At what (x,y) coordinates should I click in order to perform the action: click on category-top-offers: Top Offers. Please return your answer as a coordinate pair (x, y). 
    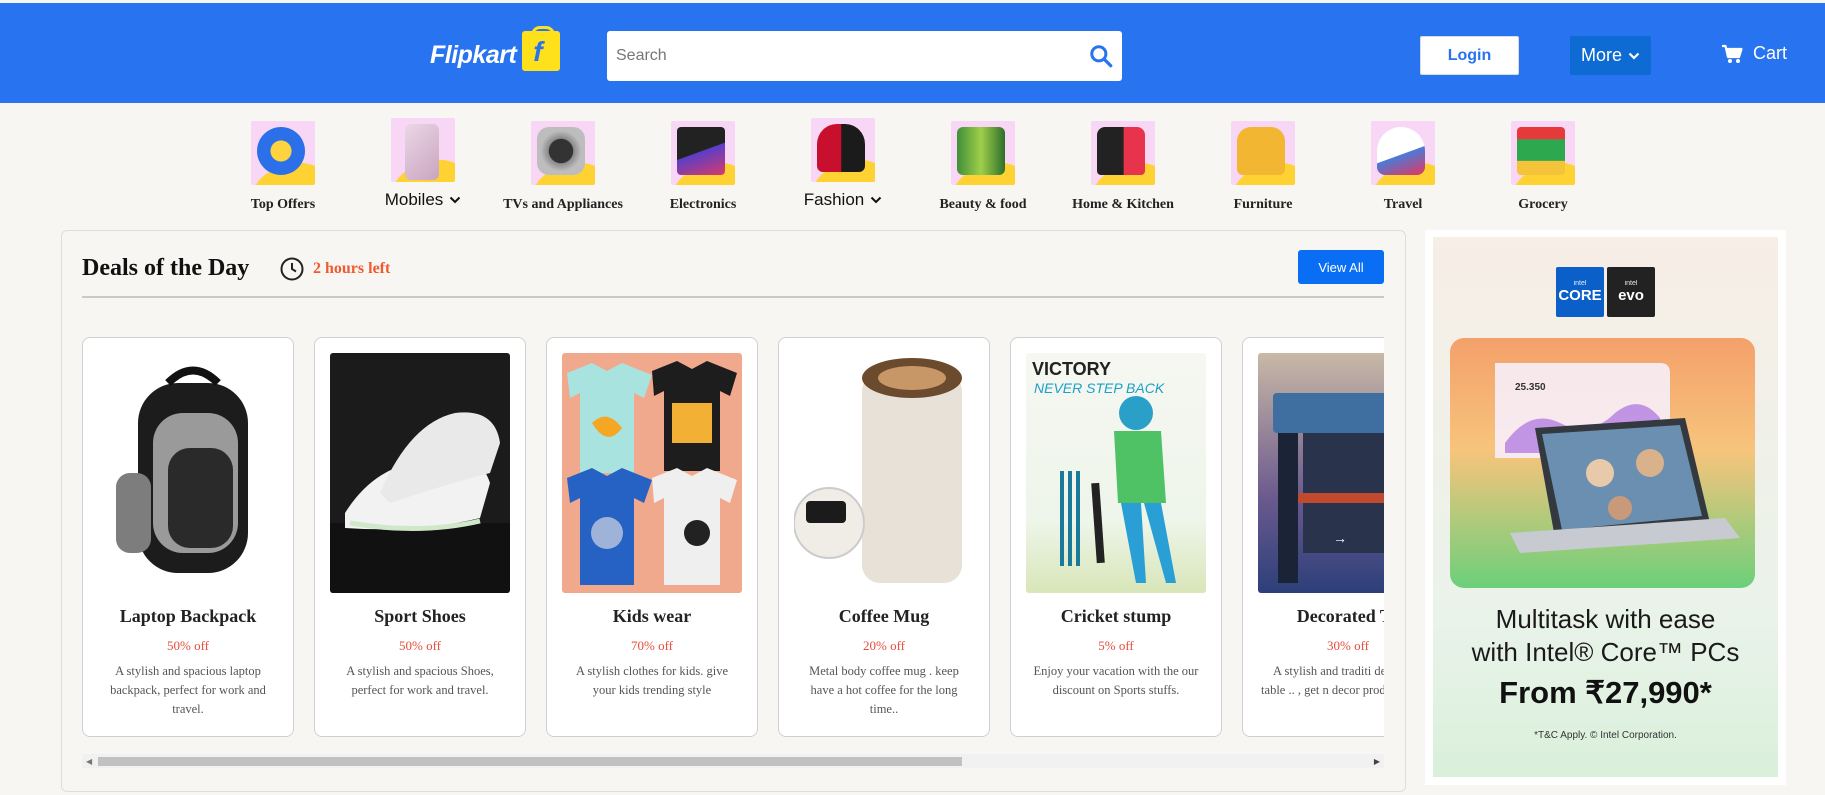
    Looking at the image, I should click on (283, 167).